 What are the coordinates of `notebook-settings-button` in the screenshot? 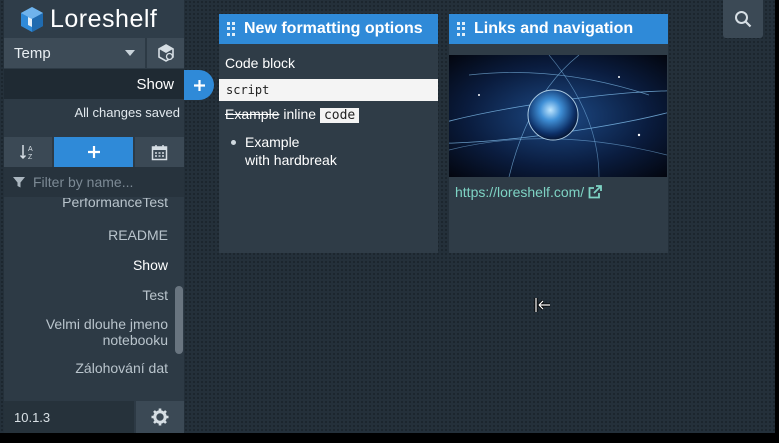 It's located at (165, 53).